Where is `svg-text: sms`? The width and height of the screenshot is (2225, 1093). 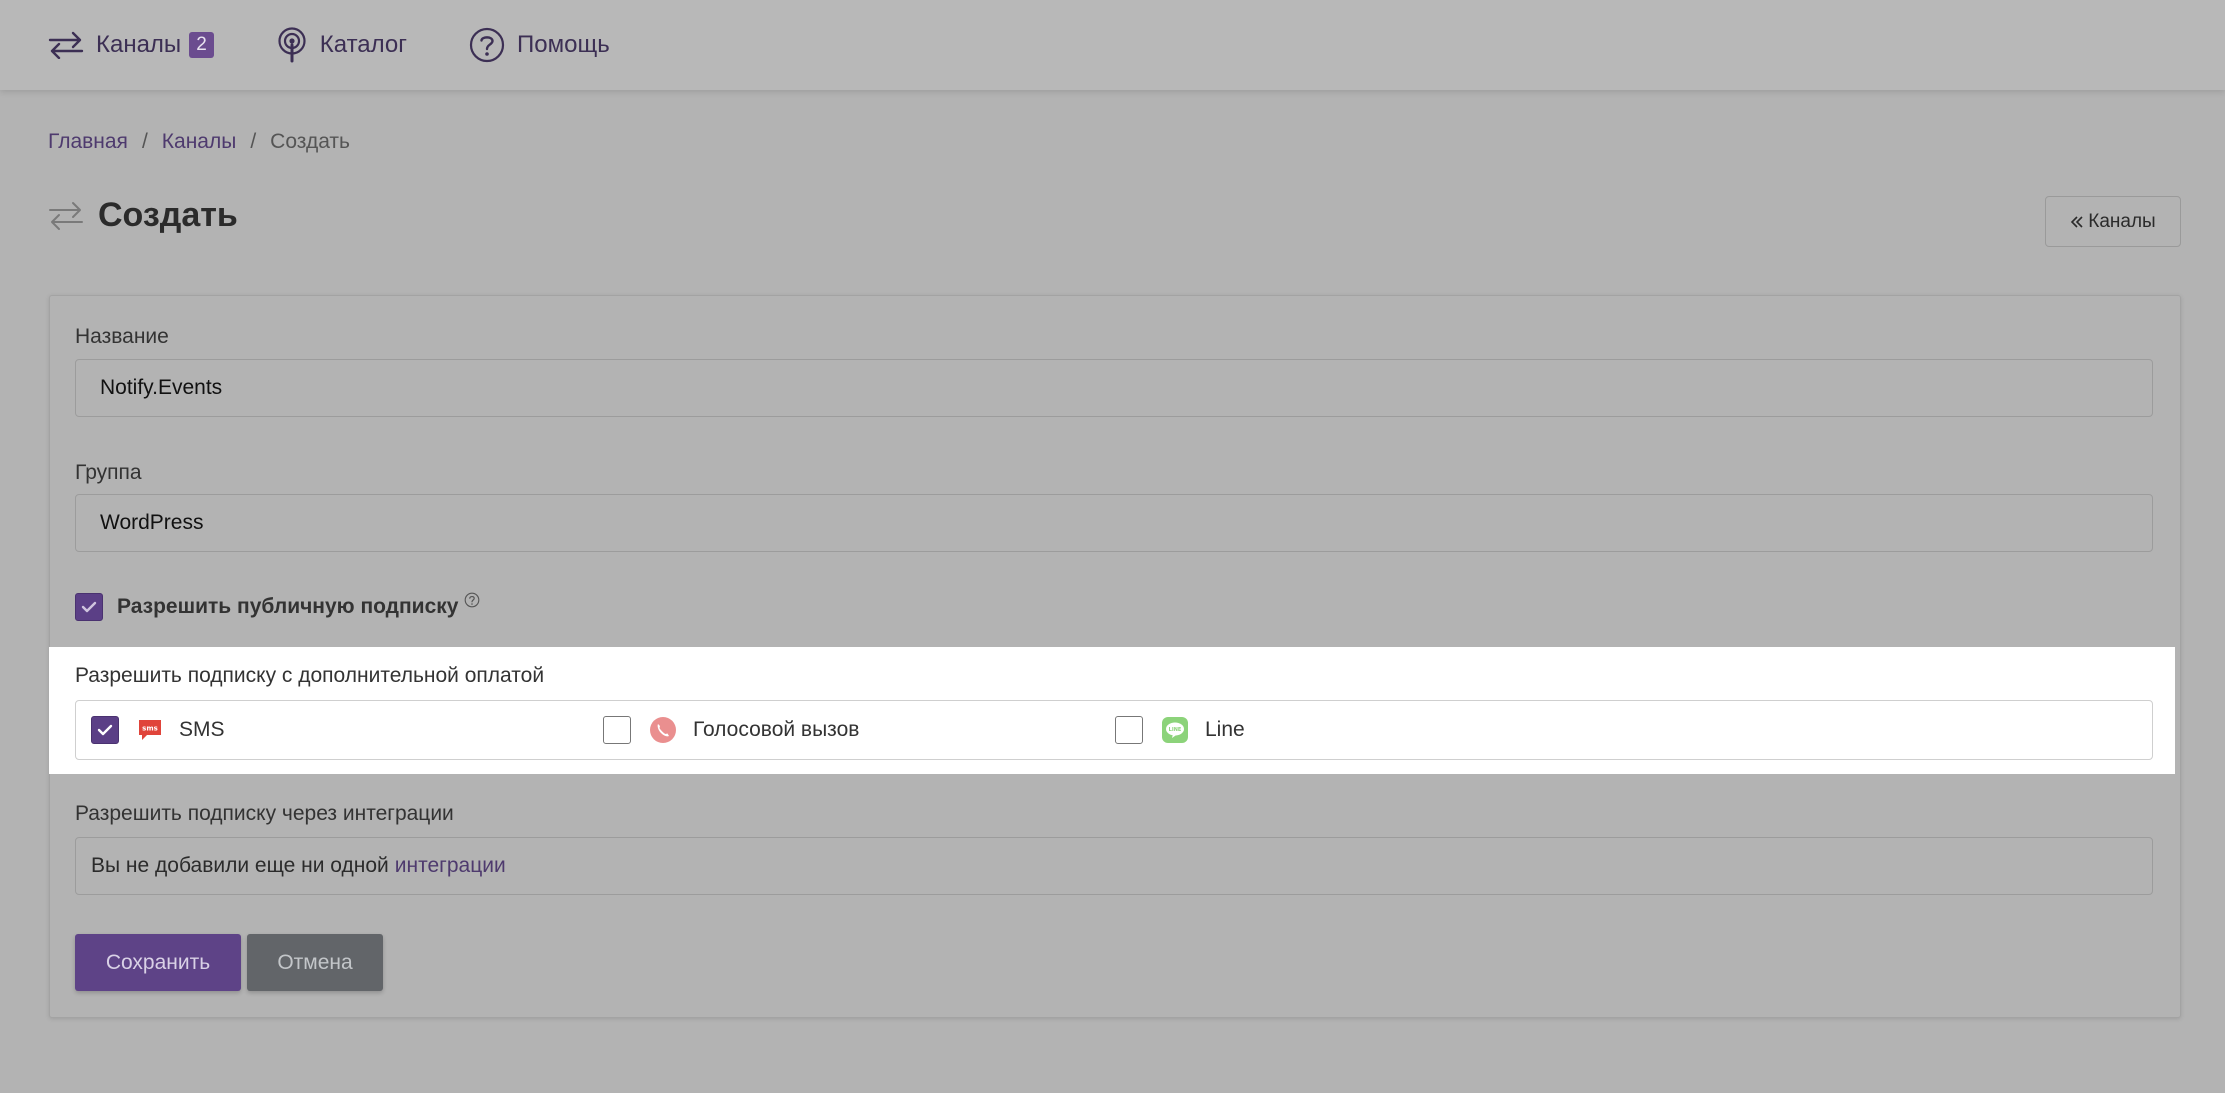
svg-text: sms is located at coordinates (150, 729).